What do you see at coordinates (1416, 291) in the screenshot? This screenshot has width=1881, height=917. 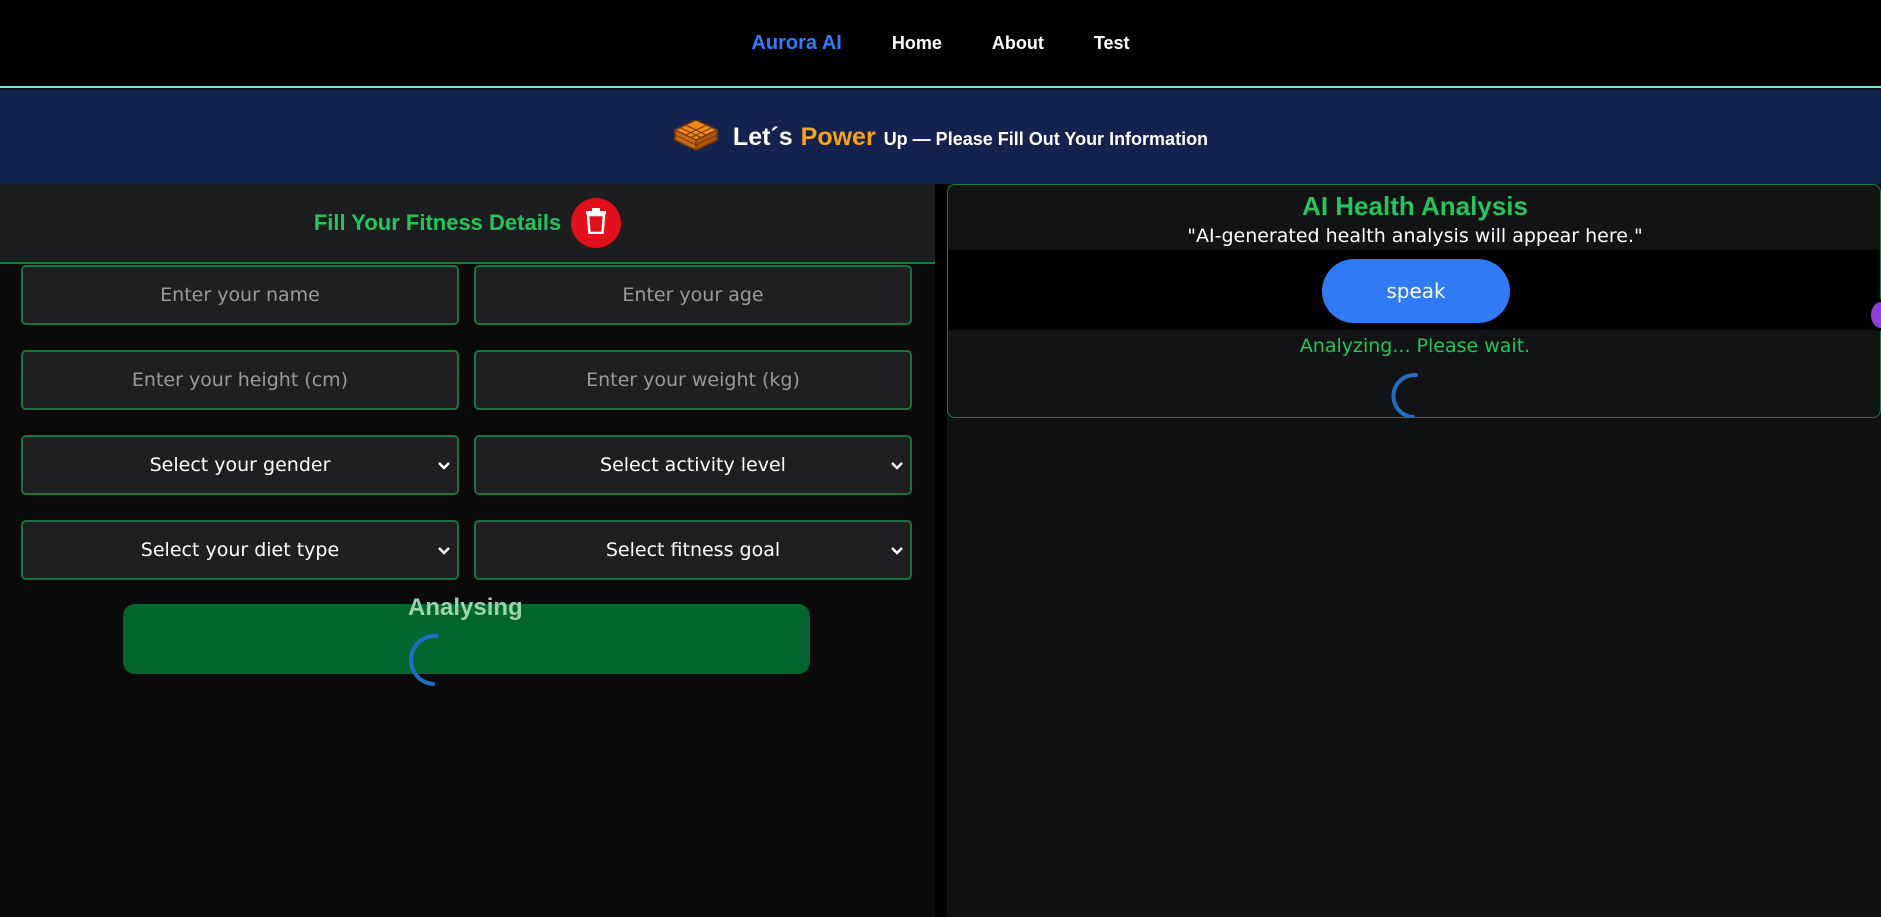 I see `speak-button: speak` at bounding box center [1416, 291].